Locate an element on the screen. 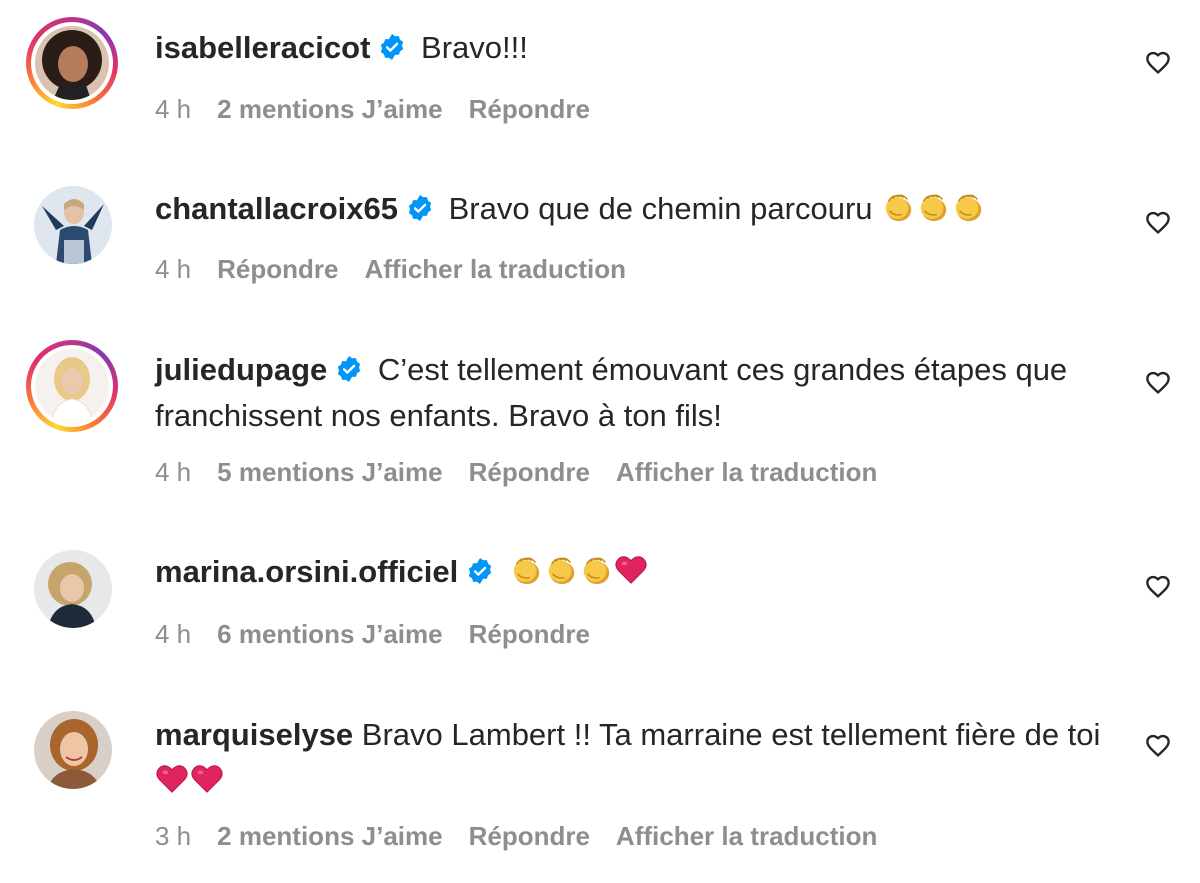  comment-username: juliedupage is located at coordinates (241, 369).